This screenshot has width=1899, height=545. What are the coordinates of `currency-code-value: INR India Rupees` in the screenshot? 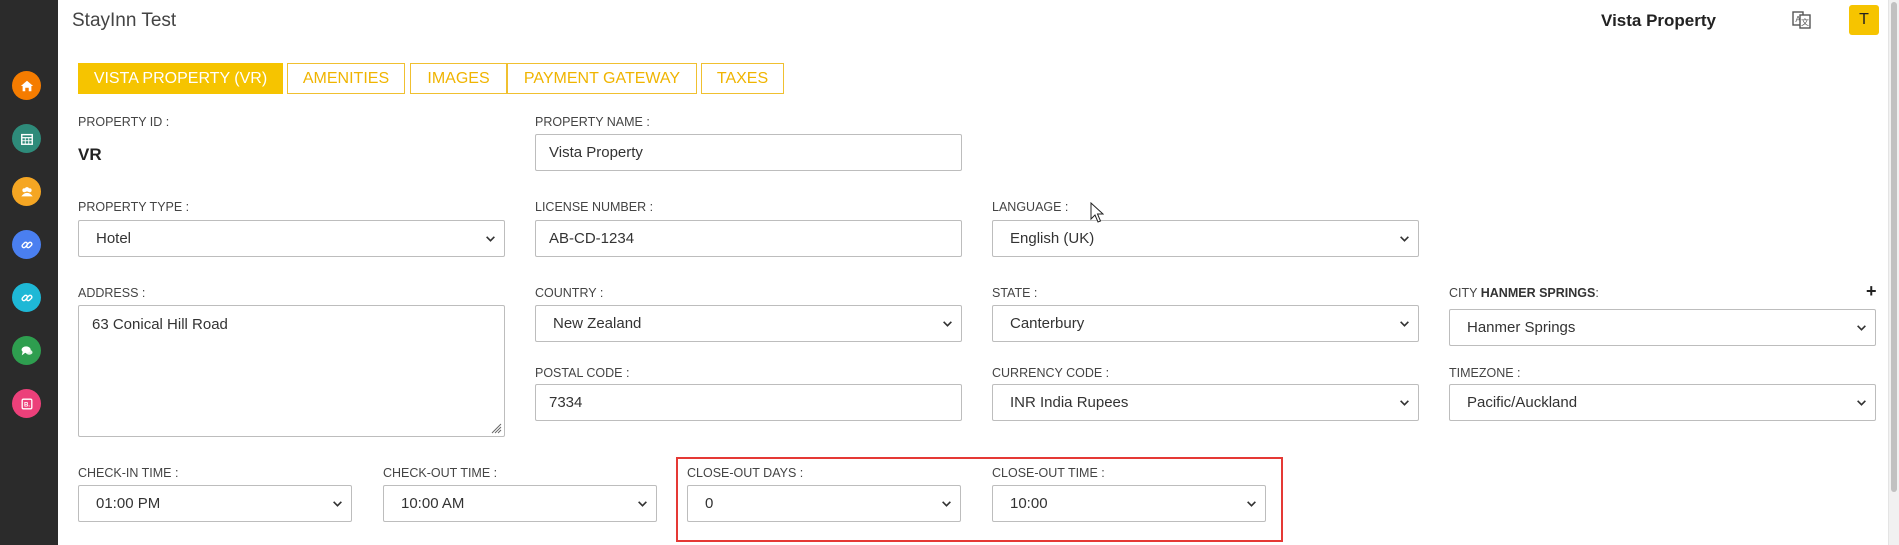 It's located at (1069, 402).